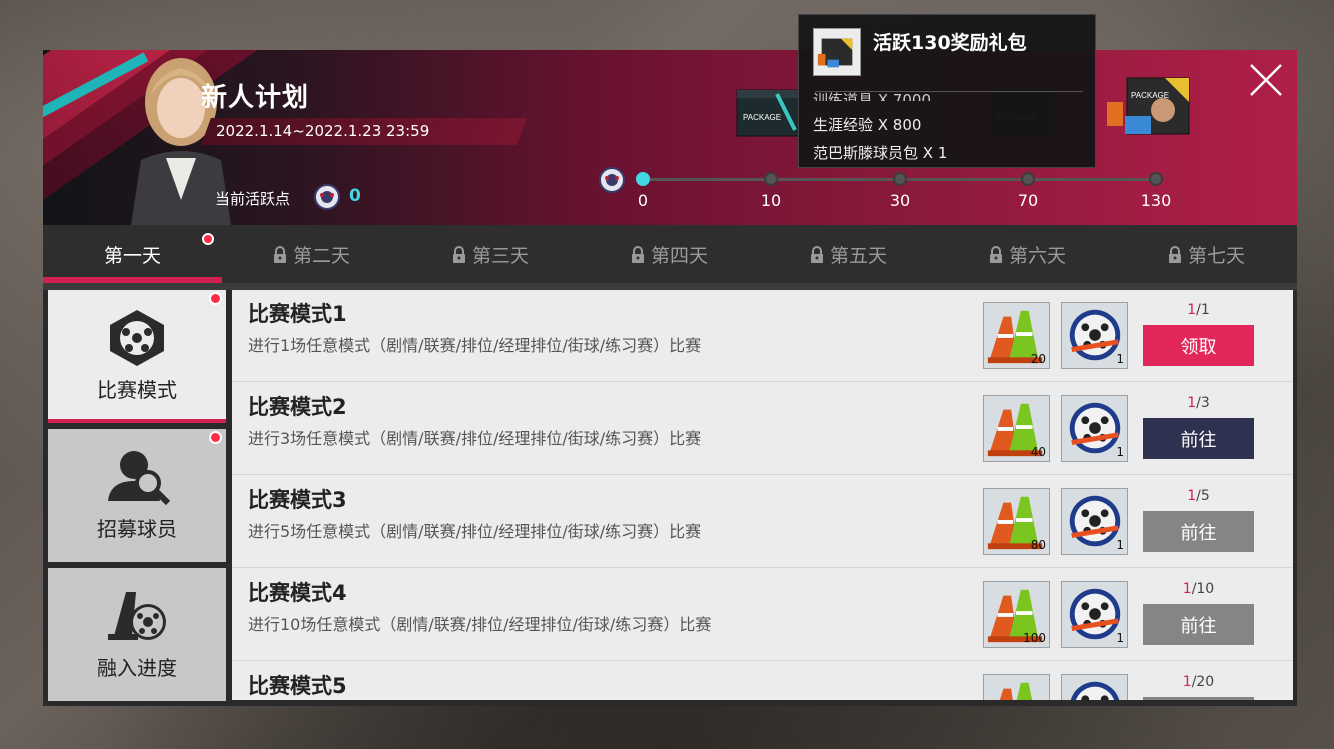  What do you see at coordinates (1198, 589) in the screenshot?
I see `task-progress-count: 1/10` at bounding box center [1198, 589].